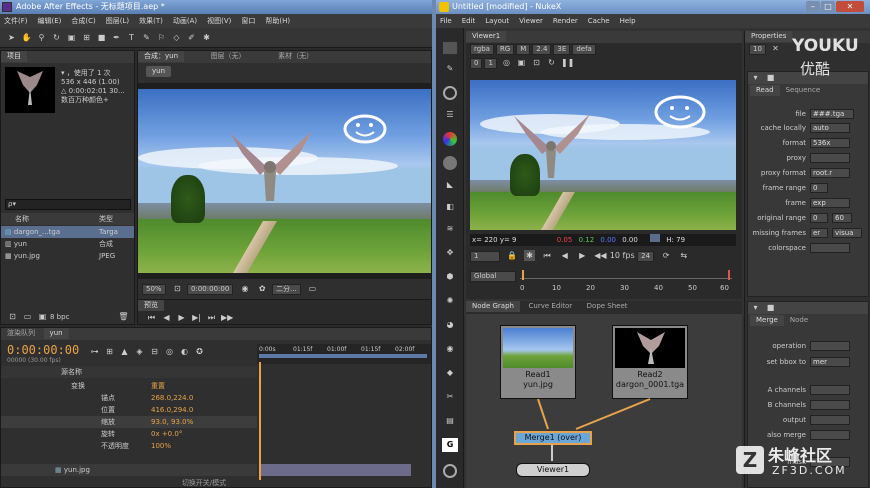 This screenshot has height=488, width=870. Describe the element at coordinates (450, 350) in the screenshot. I see `views-toolbar-icon: ◉` at that location.